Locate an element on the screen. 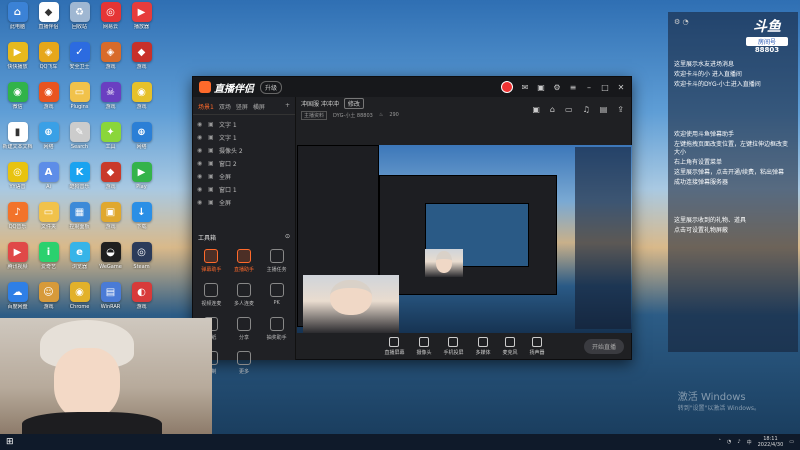  desktop-icon: ✦ 工具 is located at coordinates (110, 142).